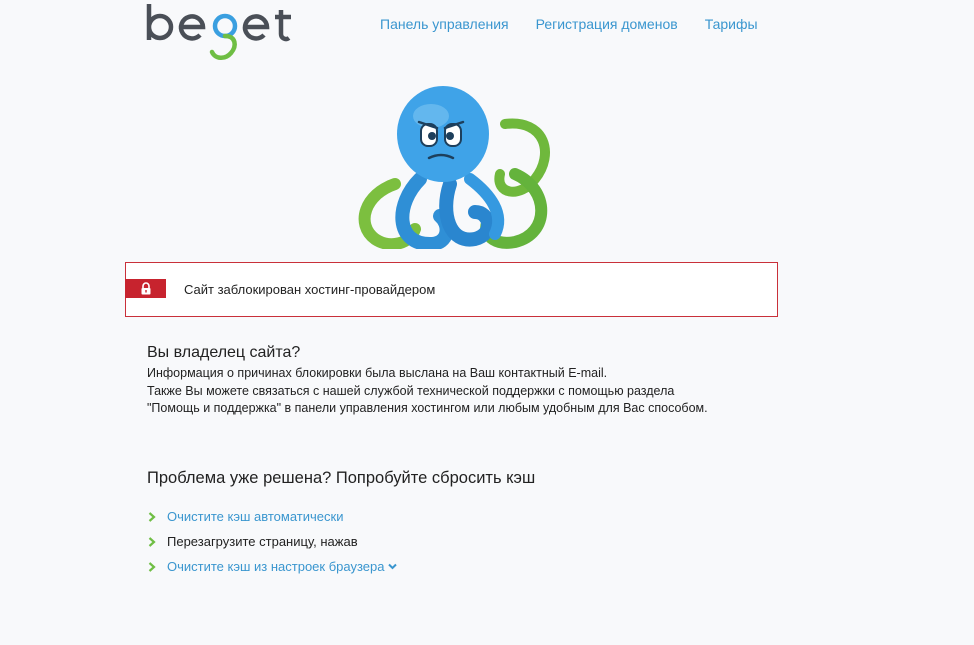 This screenshot has height=645, width=974. Describe the element at coordinates (145, 288) in the screenshot. I see `lock-icon` at that location.